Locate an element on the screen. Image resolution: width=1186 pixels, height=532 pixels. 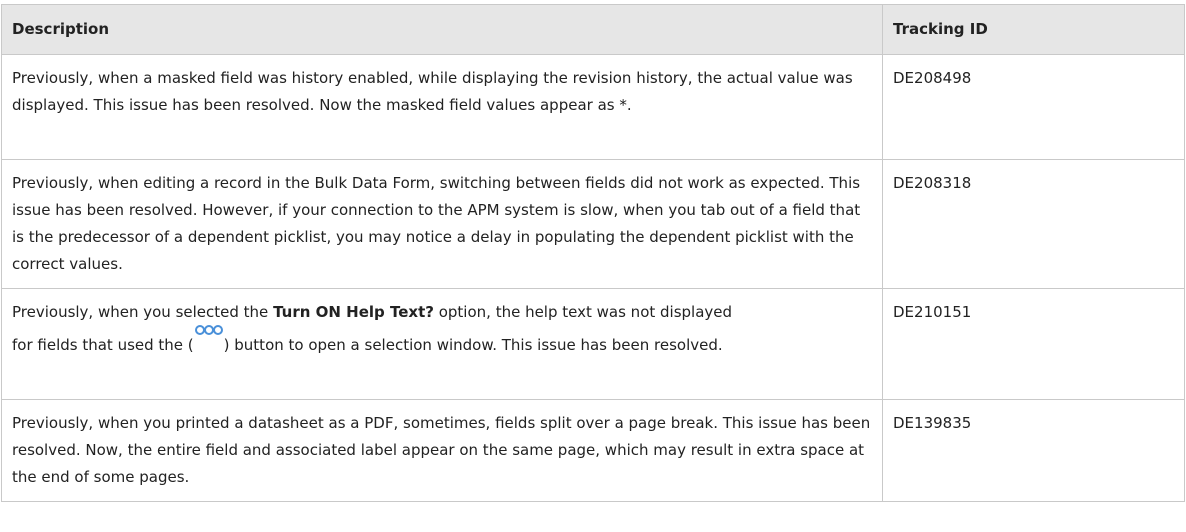
tracking-id-cell: DE208498 is located at coordinates (1033, 107).